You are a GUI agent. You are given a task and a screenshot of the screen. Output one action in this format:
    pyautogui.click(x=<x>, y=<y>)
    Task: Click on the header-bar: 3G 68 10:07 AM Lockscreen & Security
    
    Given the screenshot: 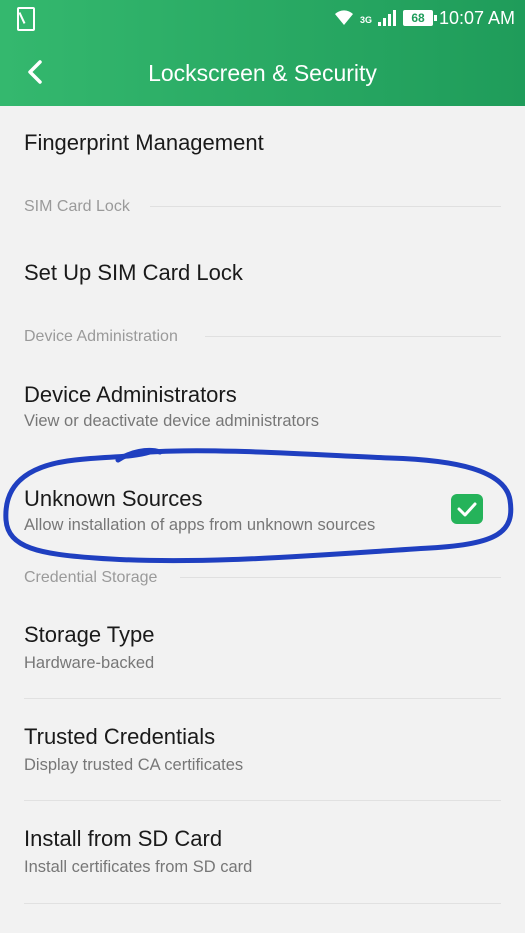 What is the action you would take?
    pyautogui.click(x=262, y=53)
    